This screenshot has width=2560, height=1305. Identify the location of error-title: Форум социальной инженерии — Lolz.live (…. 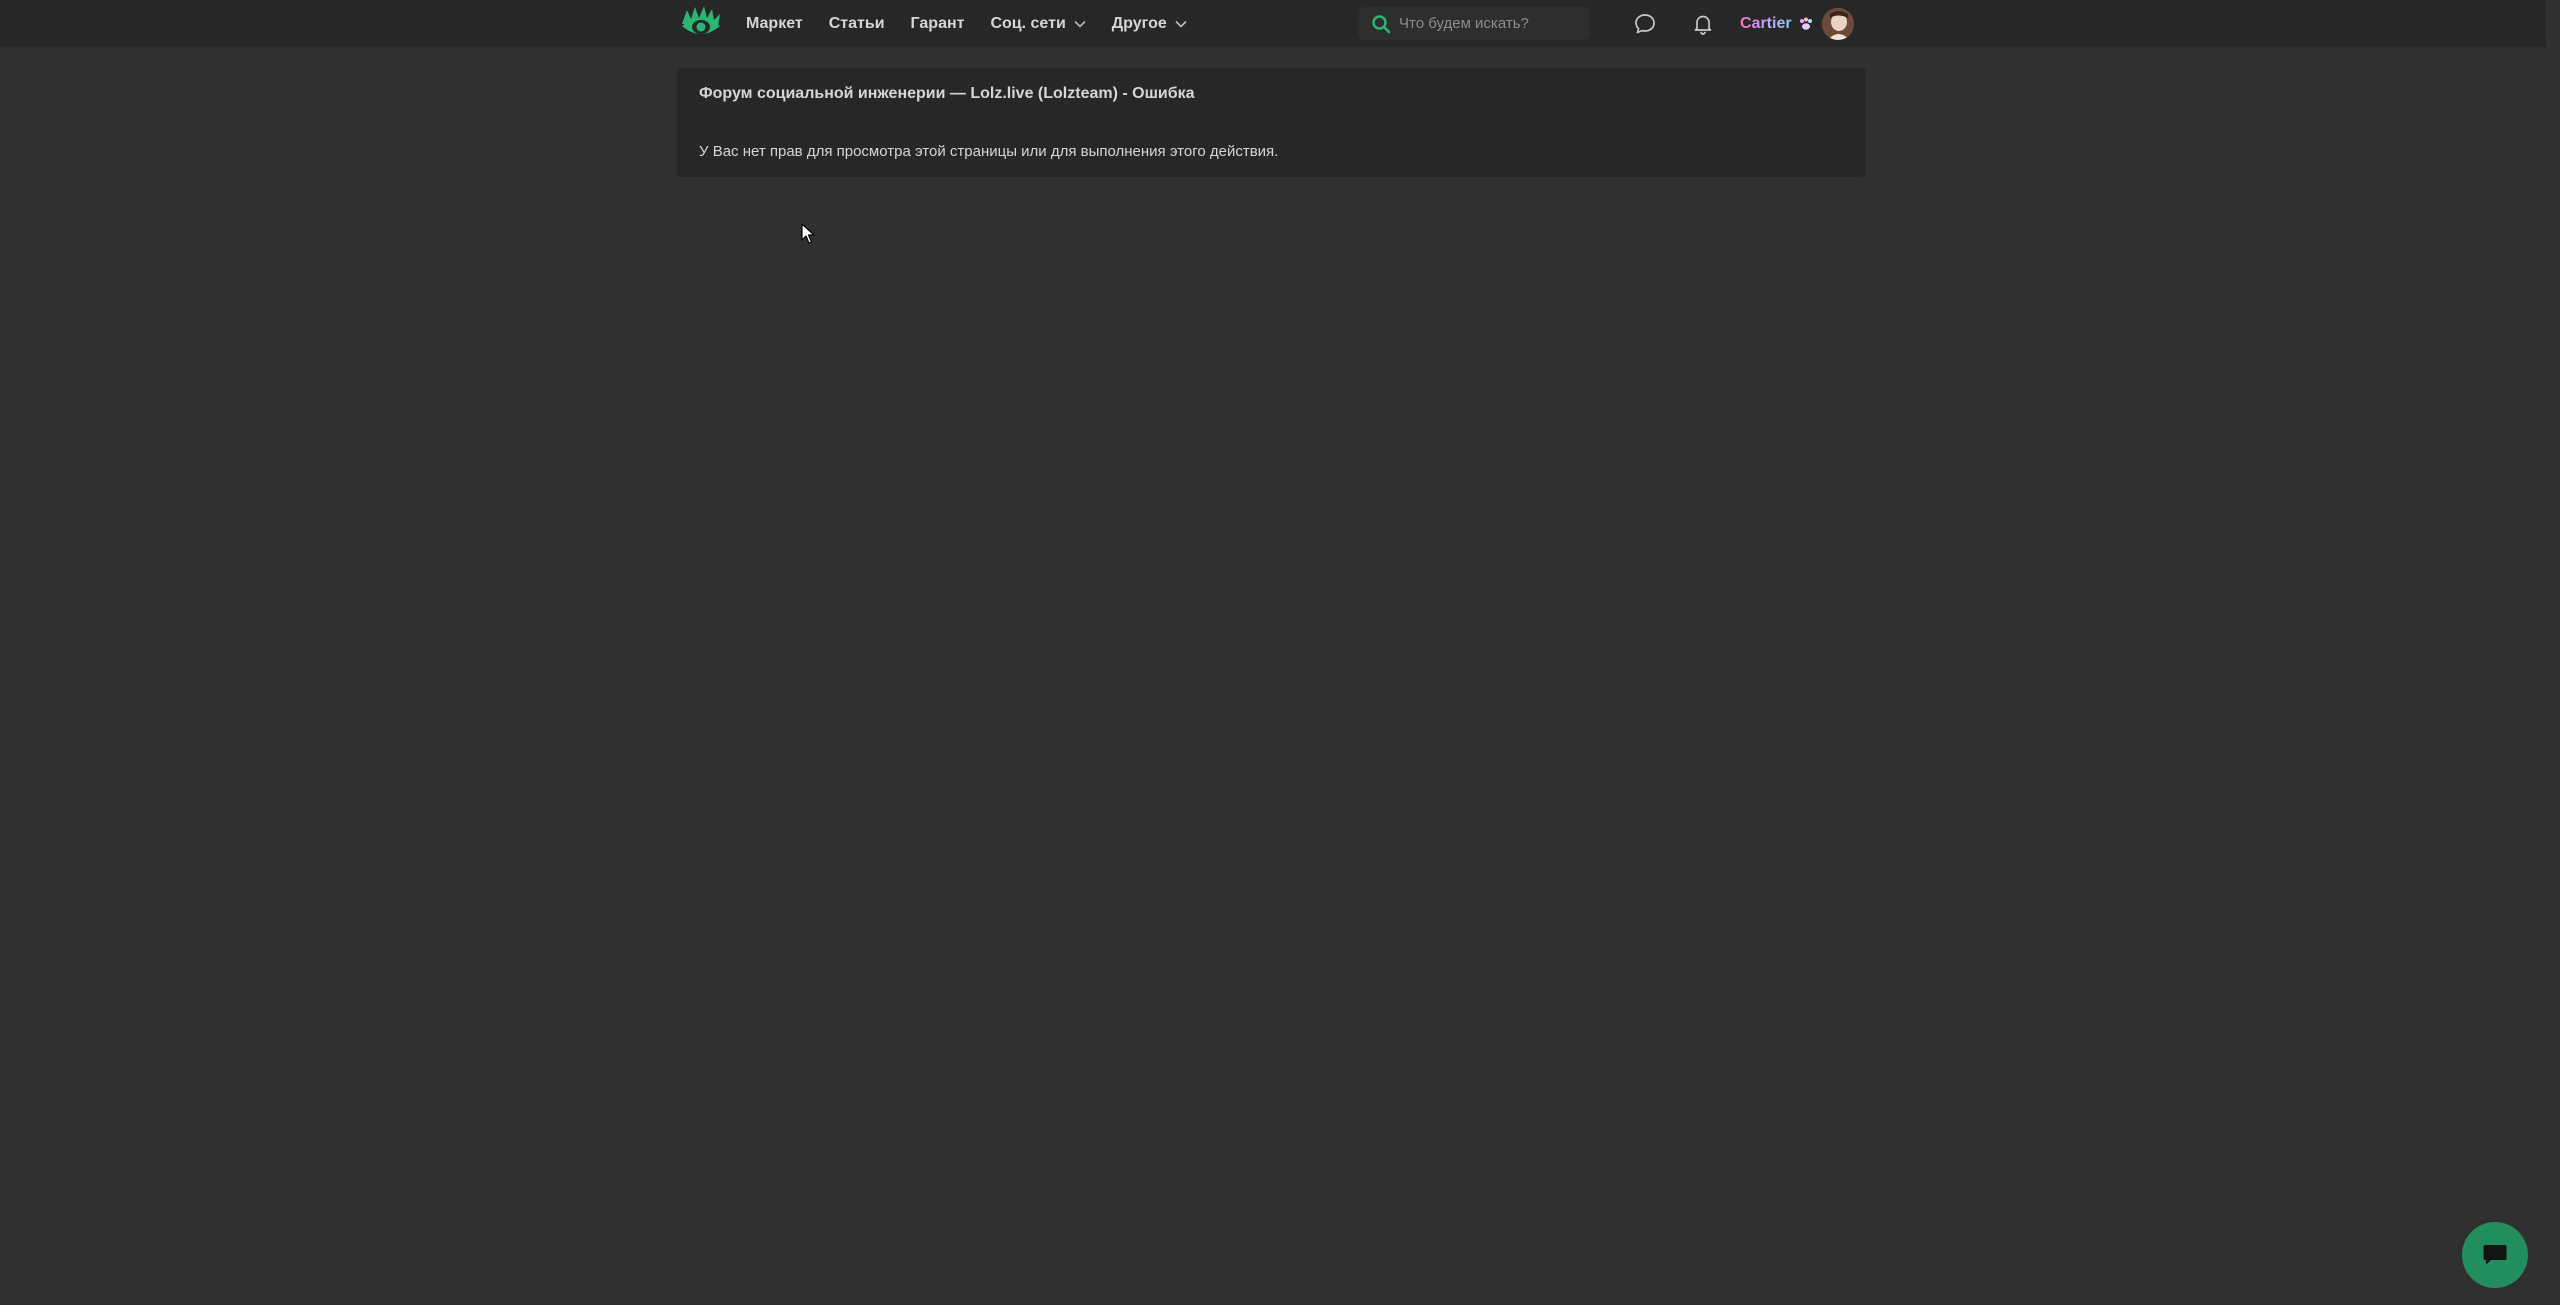
(947, 93).